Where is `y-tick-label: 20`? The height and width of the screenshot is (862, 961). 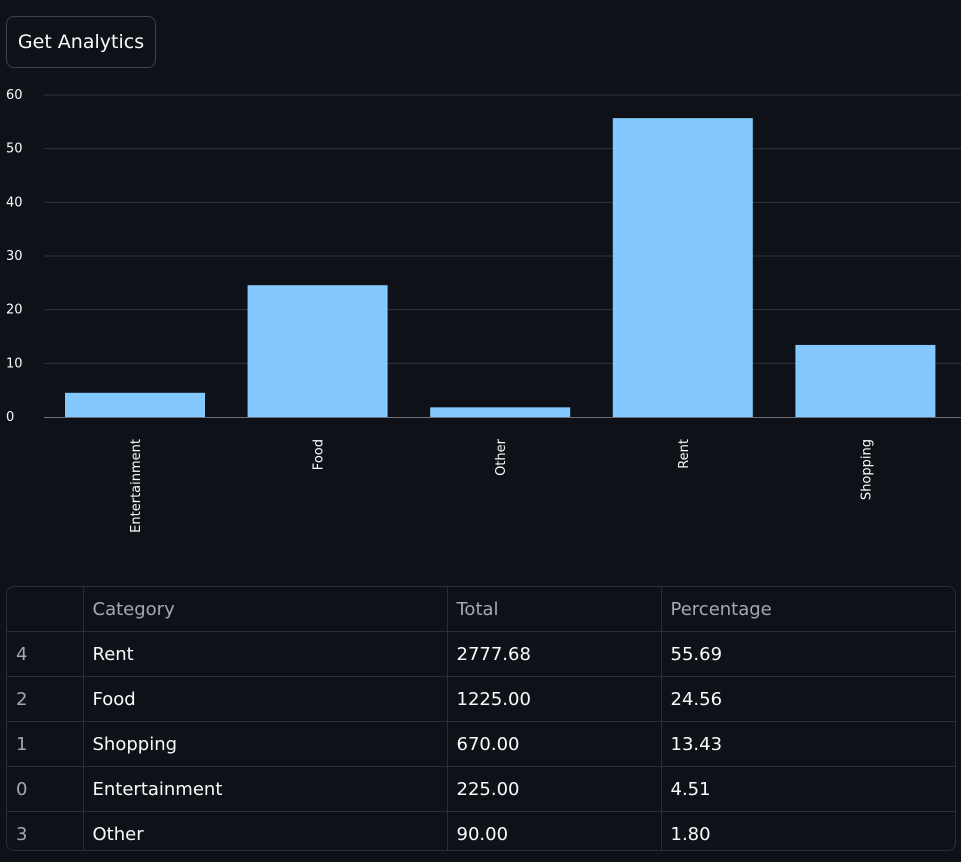
y-tick-label: 20 is located at coordinates (14, 310).